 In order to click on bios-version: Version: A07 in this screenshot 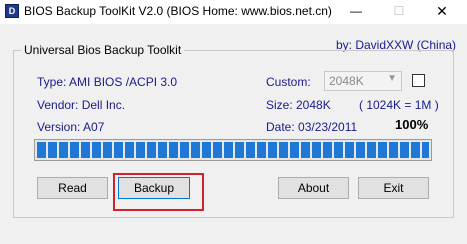, I will do `click(71, 127)`.